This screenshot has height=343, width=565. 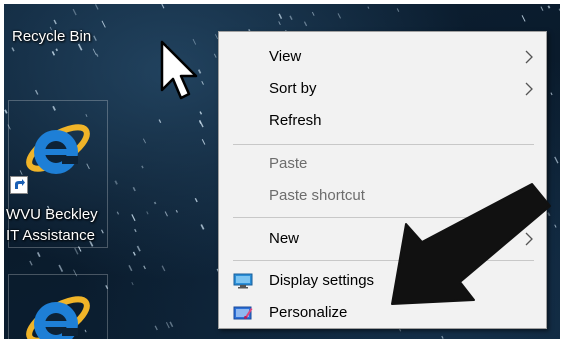 What do you see at coordinates (19, 185) in the screenshot?
I see `shortcut-arrow-icon` at bounding box center [19, 185].